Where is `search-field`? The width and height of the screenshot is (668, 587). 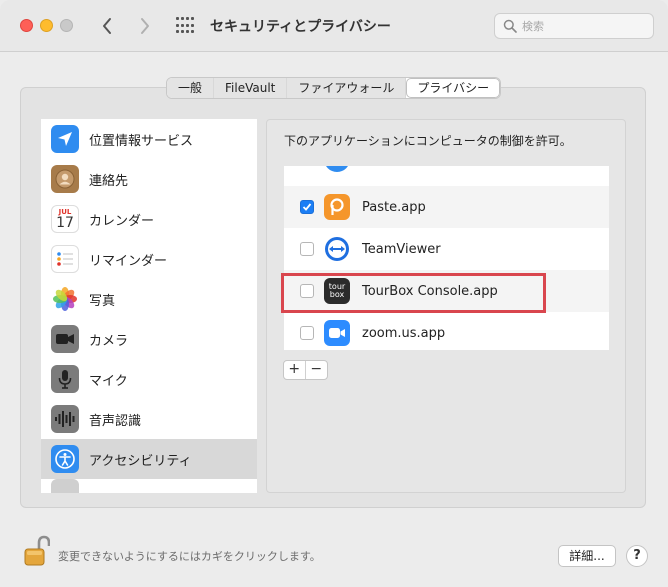 search-field is located at coordinates (574, 26).